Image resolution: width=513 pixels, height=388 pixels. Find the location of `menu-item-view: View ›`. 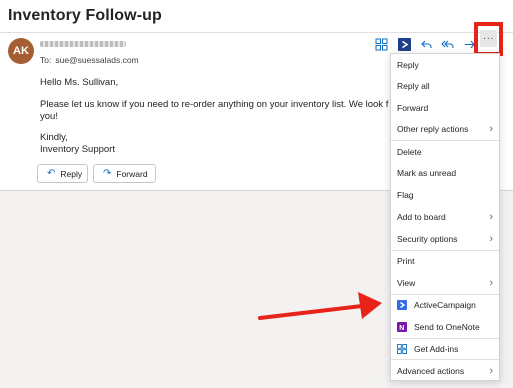

menu-item-view: View › is located at coordinates (445, 282).